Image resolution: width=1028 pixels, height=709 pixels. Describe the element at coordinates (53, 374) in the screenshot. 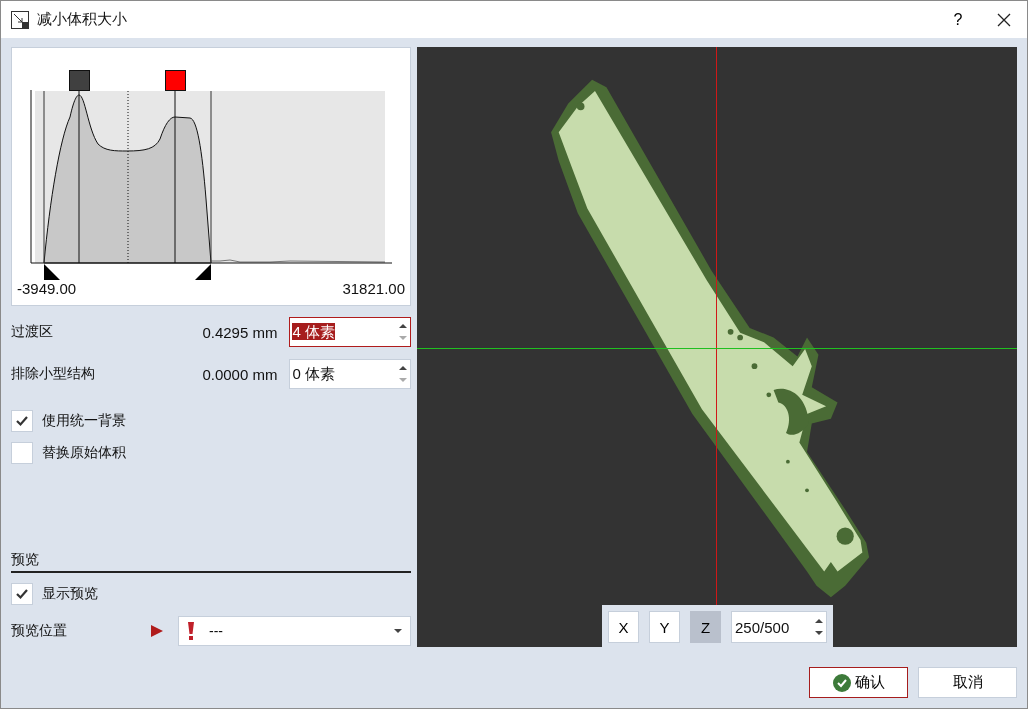

I see `field-label: 排除小型结构` at that location.